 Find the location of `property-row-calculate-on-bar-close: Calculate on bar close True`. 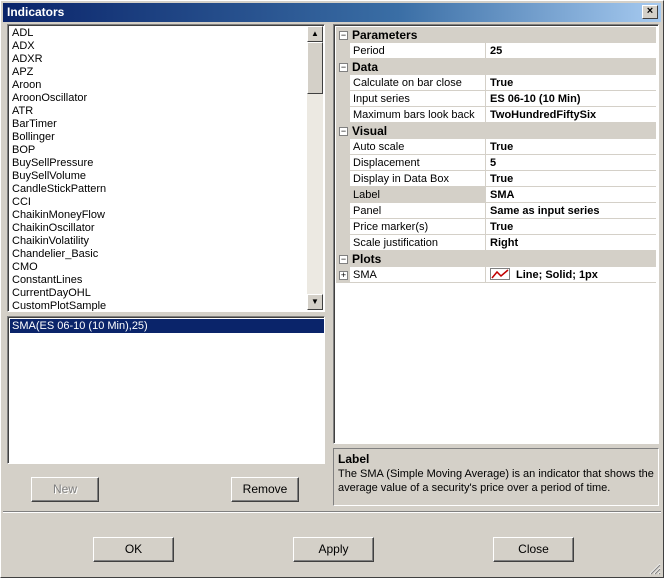

property-row-calculate-on-bar-close: Calculate on bar close True is located at coordinates (496, 83).